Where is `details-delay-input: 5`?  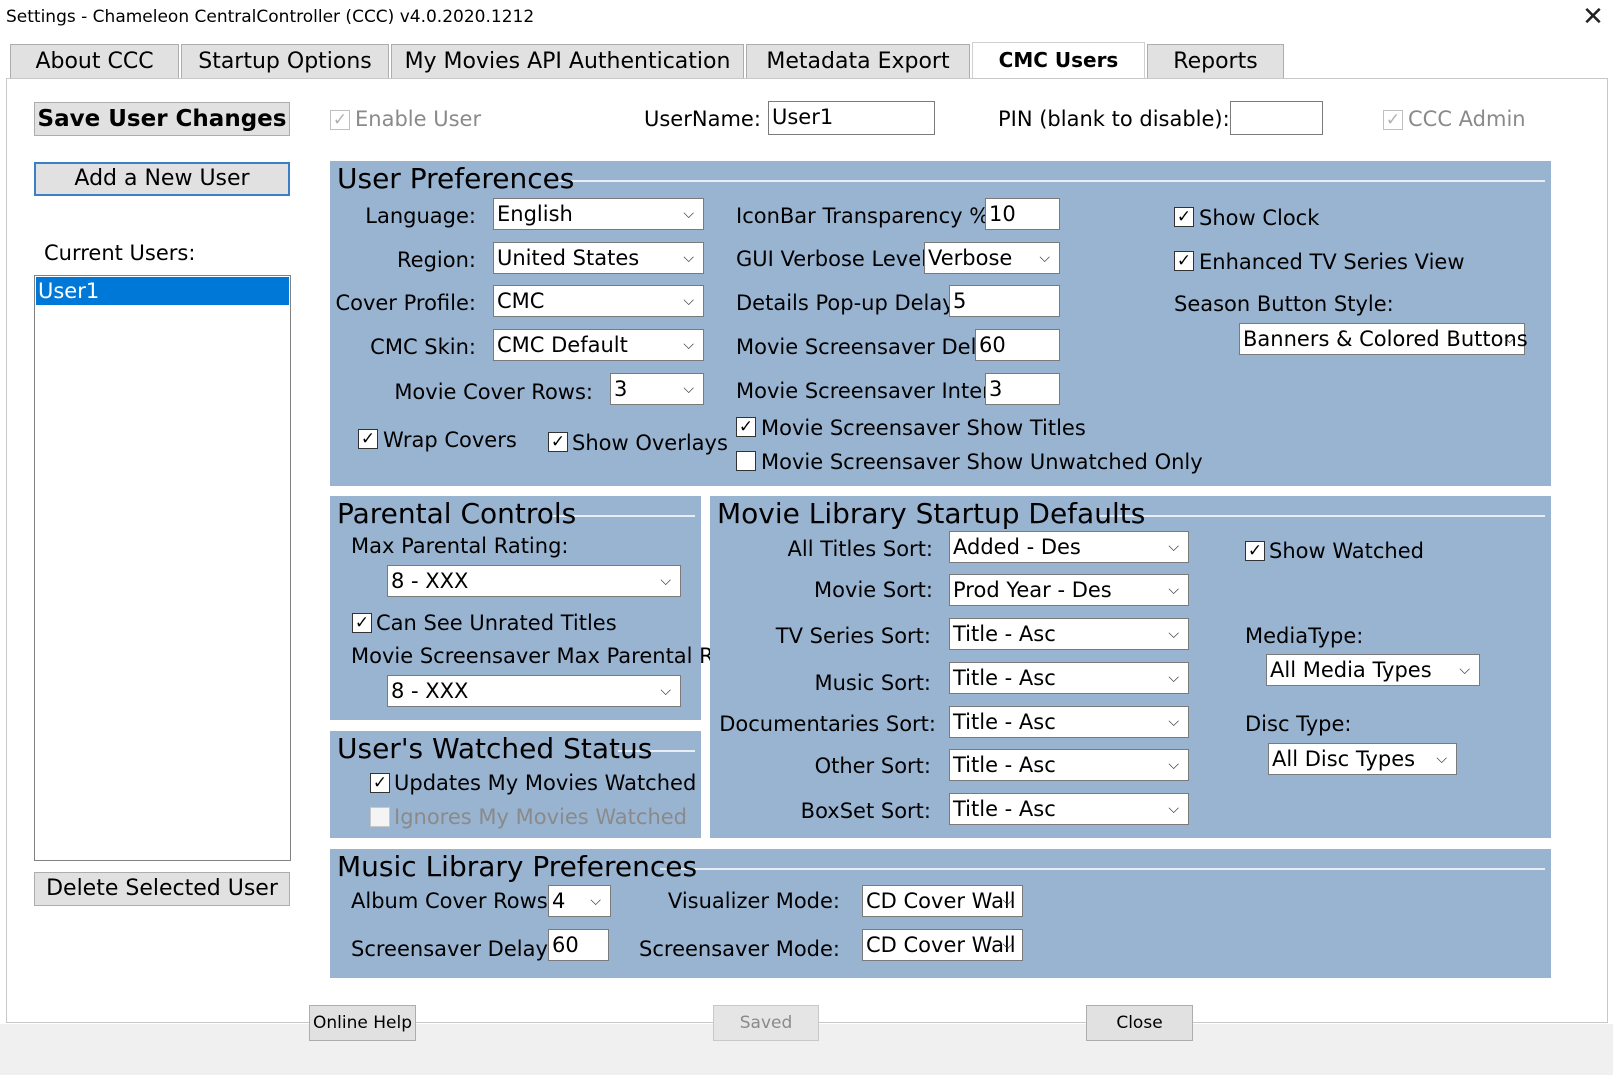
details-delay-input: 5 is located at coordinates (1004, 301).